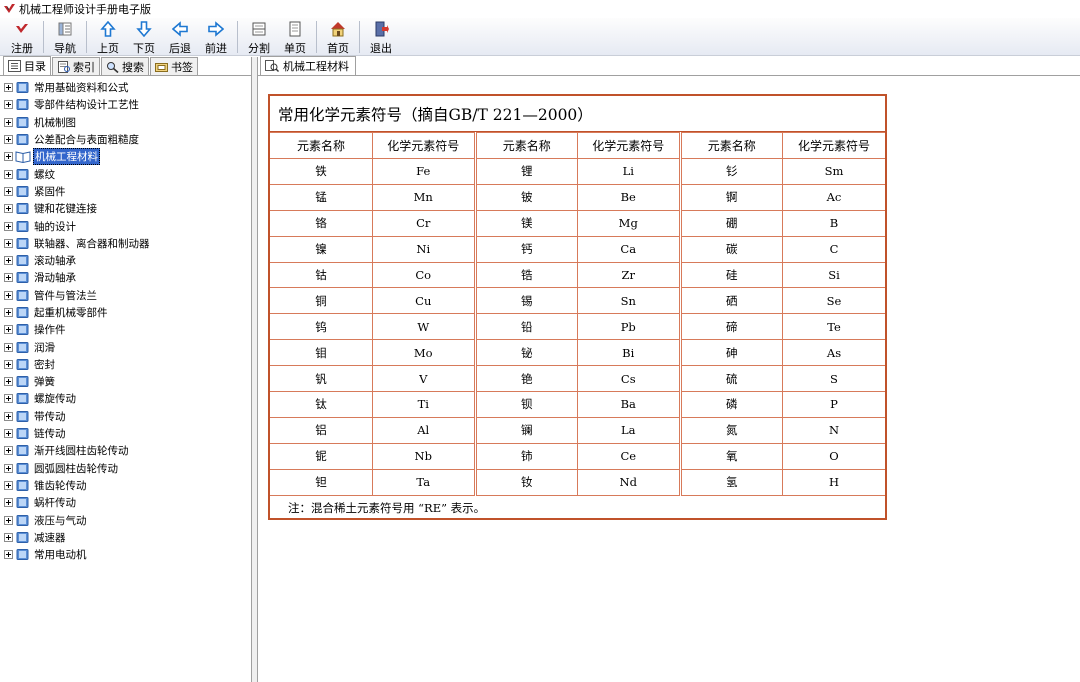 The image size is (1080, 682). What do you see at coordinates (127, 87) in the screenshot?
I see `tree-item: 常用基础资料和公式` at bounding box center [127, 87].